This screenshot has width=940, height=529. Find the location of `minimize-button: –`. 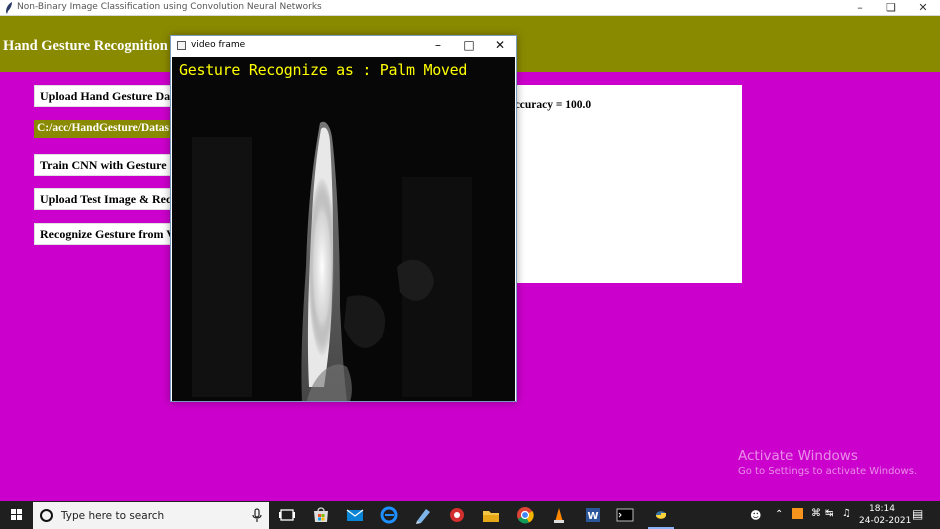

minimize-button: – is located at coordinates (860, 8).